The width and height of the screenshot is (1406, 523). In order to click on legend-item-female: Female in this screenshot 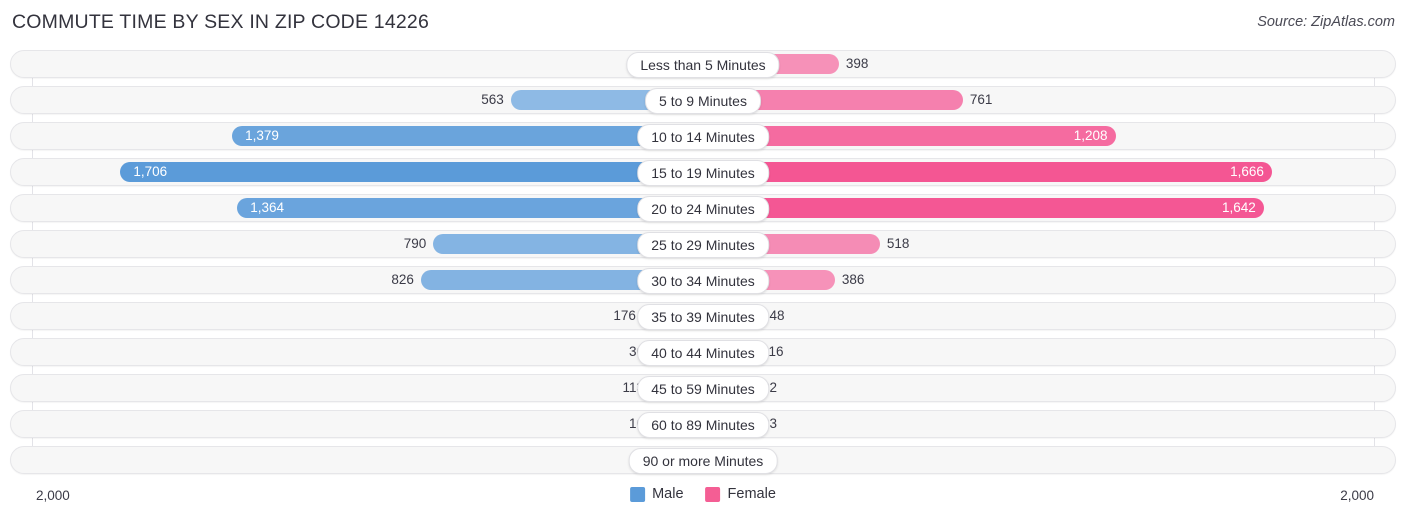, I will do `click(740, 494)`.